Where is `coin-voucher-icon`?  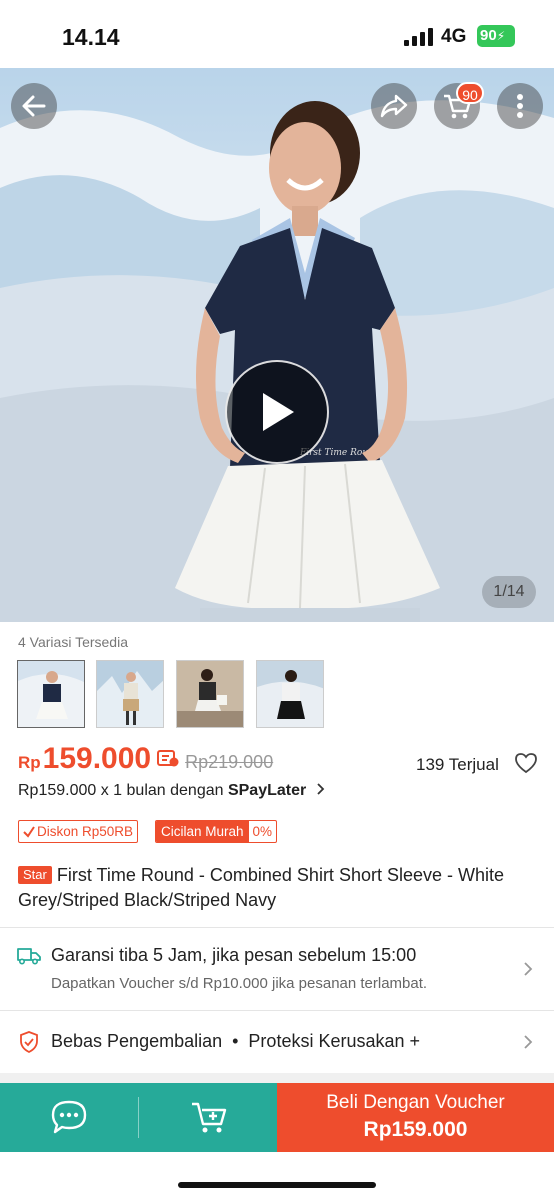 coin-voucher-icon is located at coordinates (168, 758).